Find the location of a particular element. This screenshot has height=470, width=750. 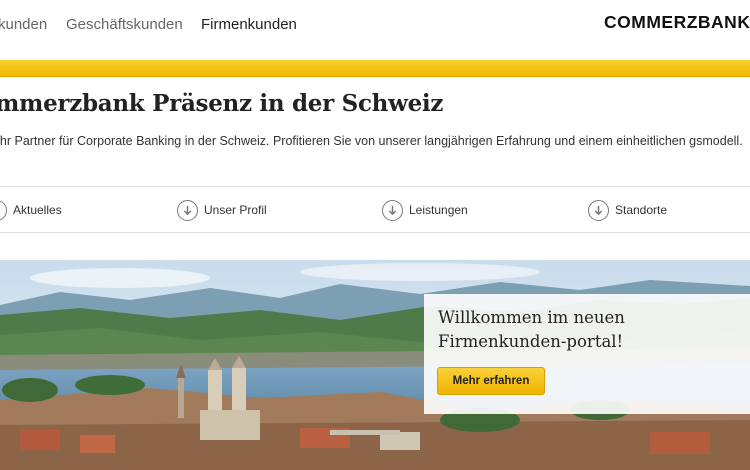

mehr-erfahren-button: Mehr erfahren is located at coordinates (491, 381).